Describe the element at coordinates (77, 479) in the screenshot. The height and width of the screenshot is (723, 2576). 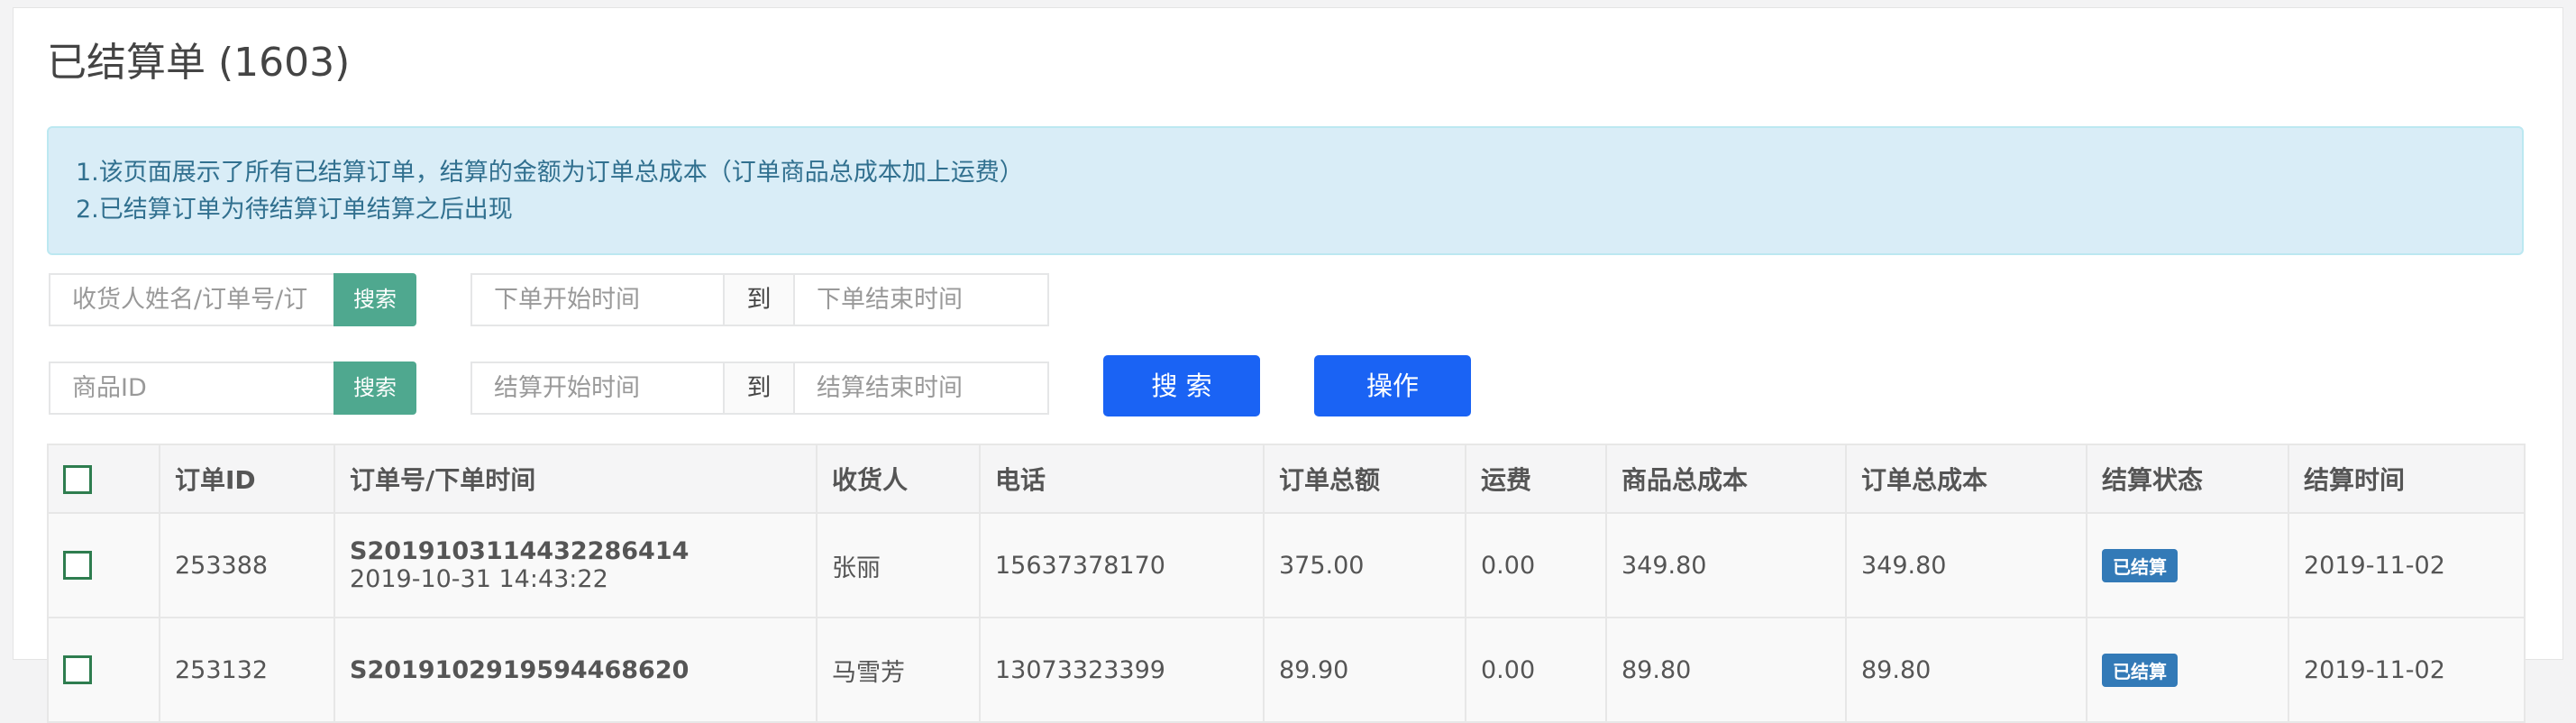
I see `select-all-checkbox` at that location.